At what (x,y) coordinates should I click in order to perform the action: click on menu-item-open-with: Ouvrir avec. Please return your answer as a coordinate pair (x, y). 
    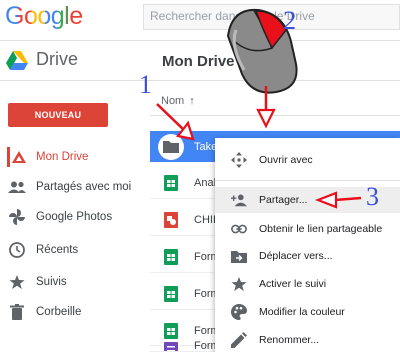
    Looking at the image, I should click on (307, 160).